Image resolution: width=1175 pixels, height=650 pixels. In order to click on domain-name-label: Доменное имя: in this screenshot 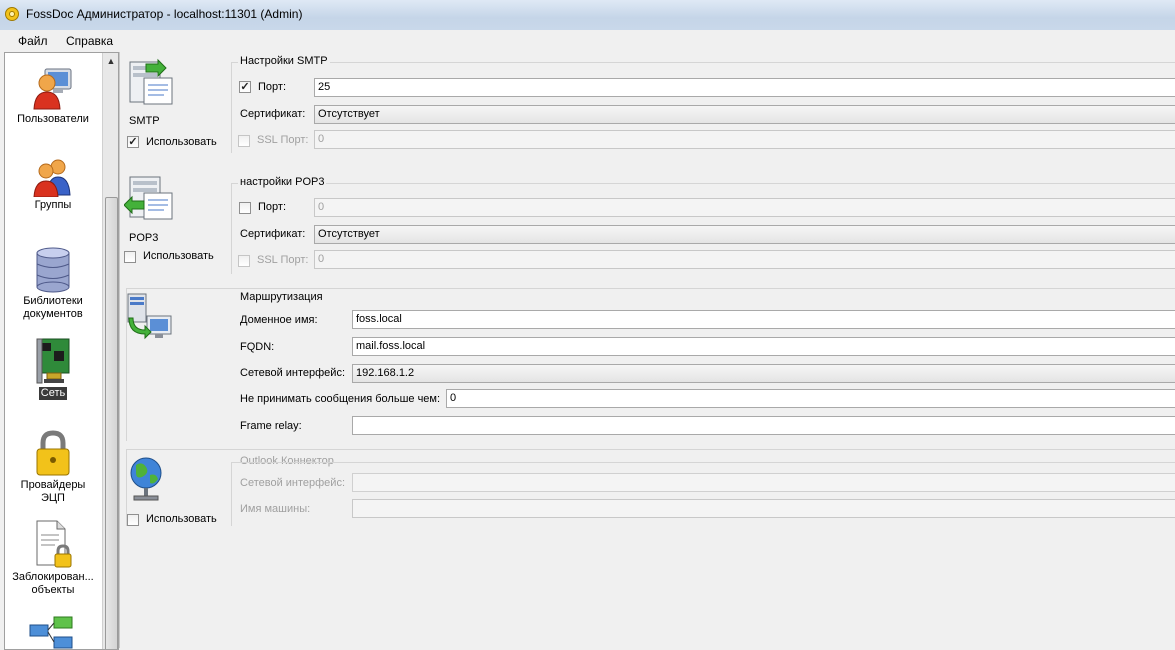, I will do `click(279, 320)`.